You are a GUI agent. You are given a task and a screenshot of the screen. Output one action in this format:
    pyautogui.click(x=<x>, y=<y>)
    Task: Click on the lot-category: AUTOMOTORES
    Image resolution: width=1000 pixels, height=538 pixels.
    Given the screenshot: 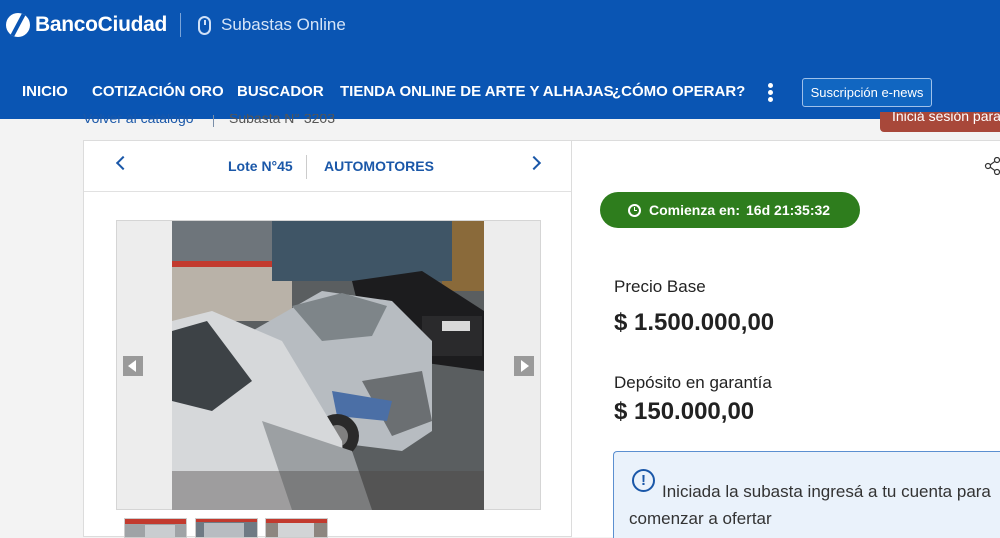 What is the action you would take?
    pyautogui.click(x=379, y=166)
    